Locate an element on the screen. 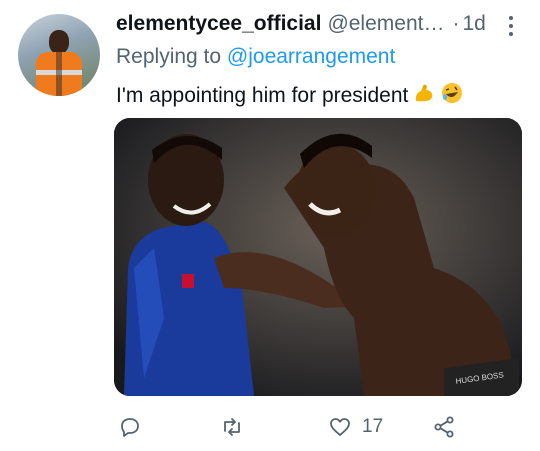 The height and width of the screenshot is (451, 540). like-button: 17 is located at coordinates (355, 427).